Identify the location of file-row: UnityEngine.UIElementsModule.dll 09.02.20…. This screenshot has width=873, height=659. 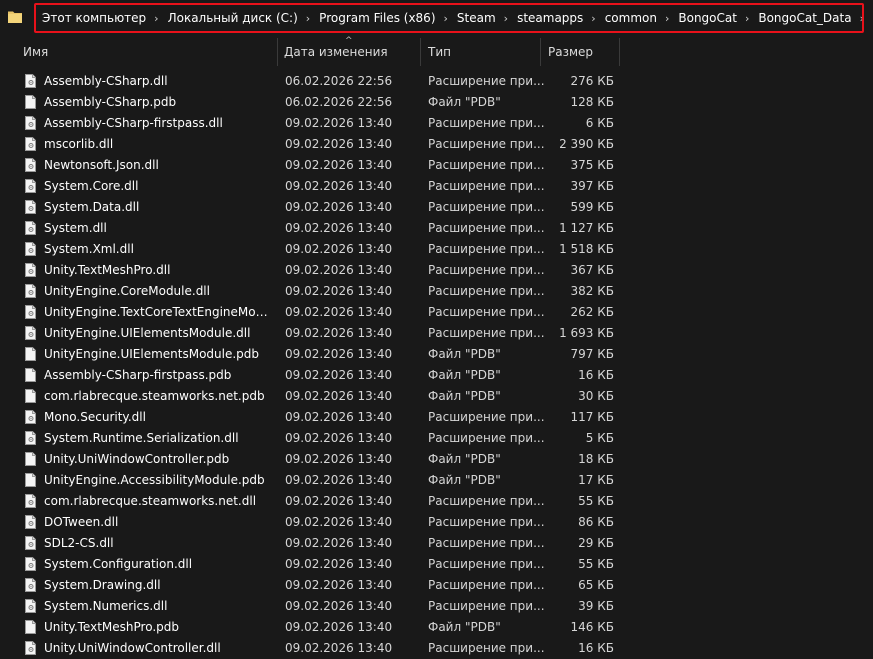
(436, 333).